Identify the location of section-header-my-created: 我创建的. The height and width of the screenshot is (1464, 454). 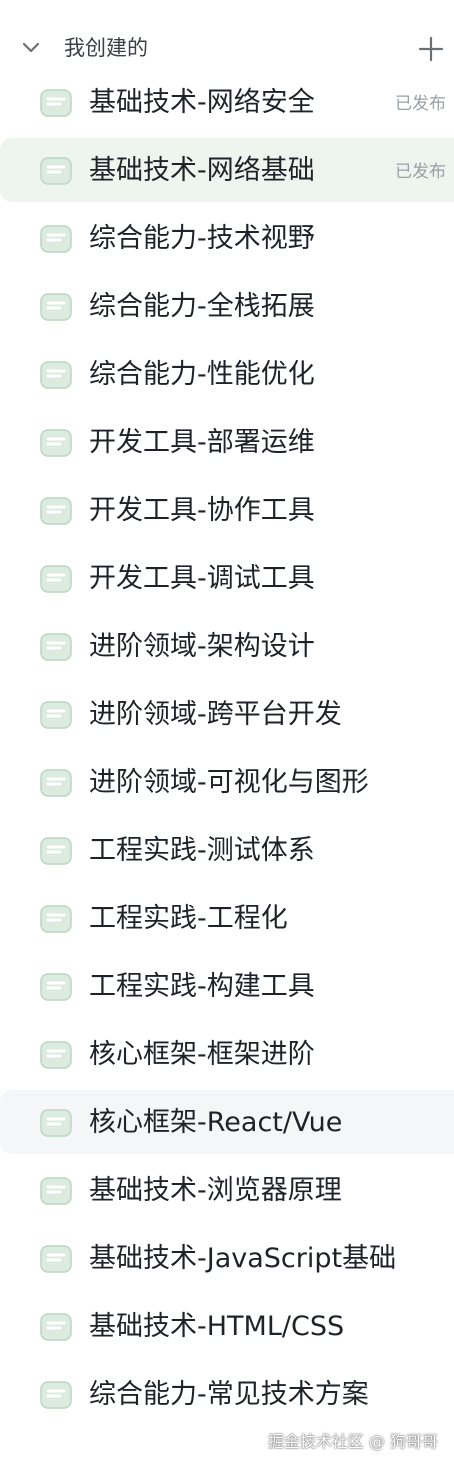
(227, 48).